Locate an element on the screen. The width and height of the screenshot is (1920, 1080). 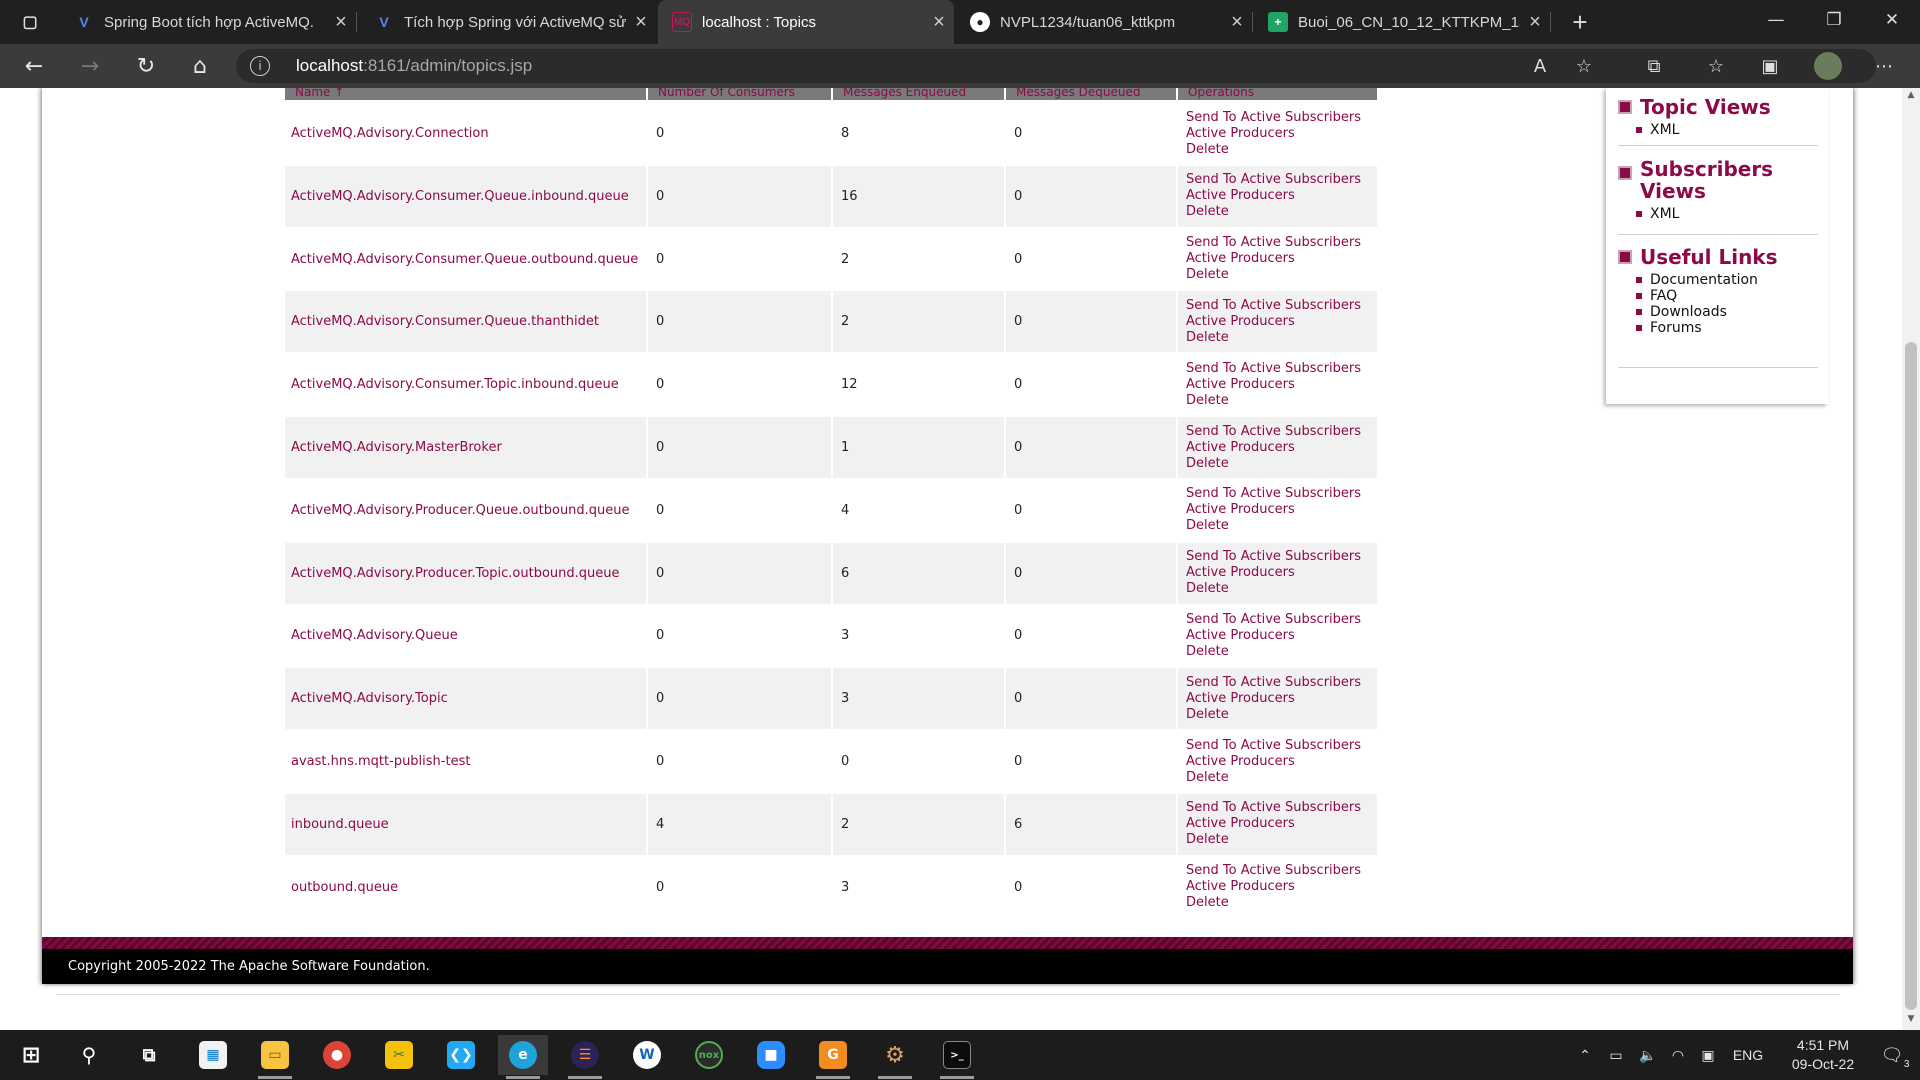
start-button: ⊞ is located at coordinates (31, 1055).